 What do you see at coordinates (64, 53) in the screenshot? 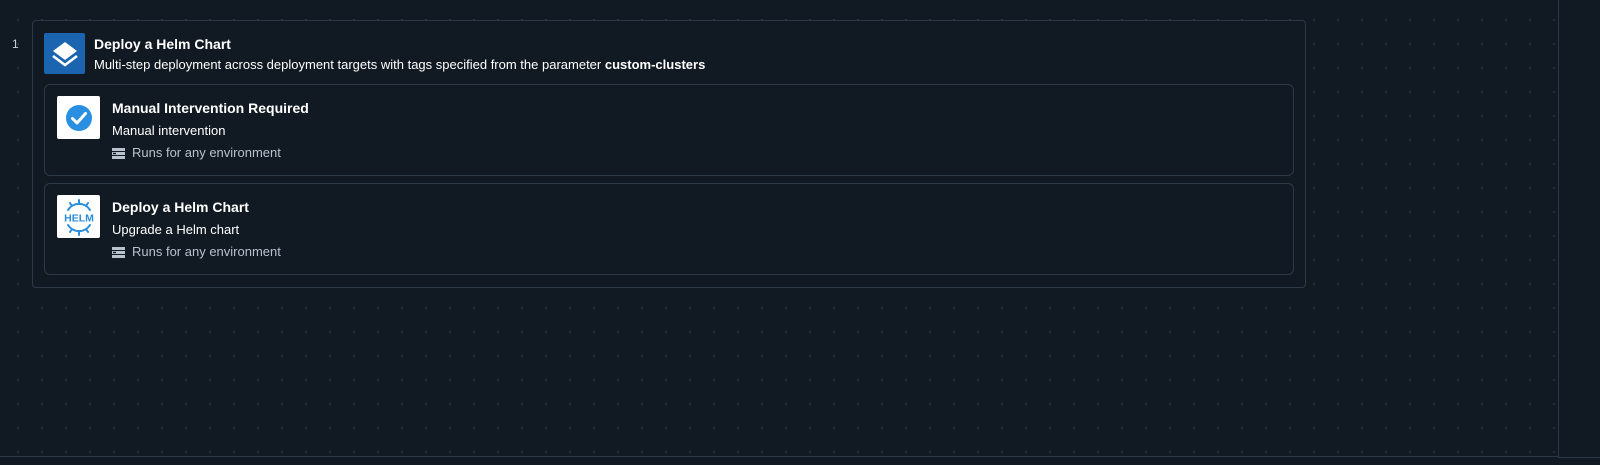
I see `layers-icon` at bounding box center [64, 53].